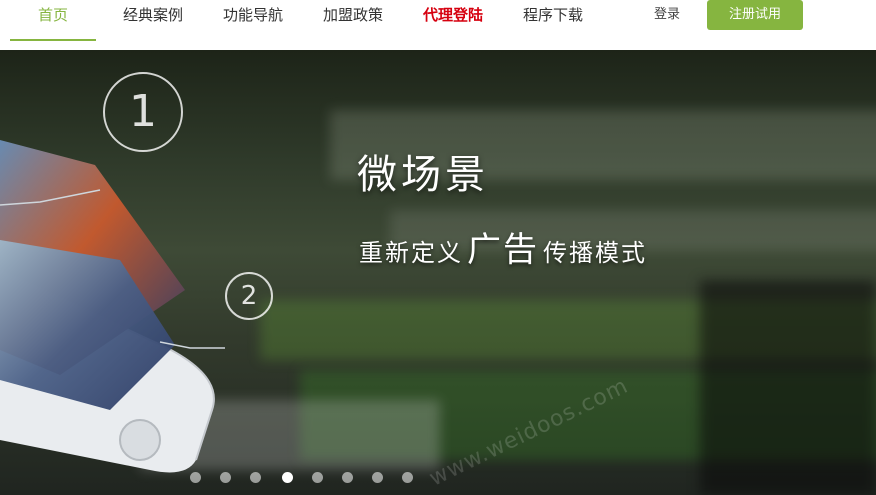 The width and height of the screenshot is (876, 495). I want to click on carousel-dot-active, so click(287, 477).